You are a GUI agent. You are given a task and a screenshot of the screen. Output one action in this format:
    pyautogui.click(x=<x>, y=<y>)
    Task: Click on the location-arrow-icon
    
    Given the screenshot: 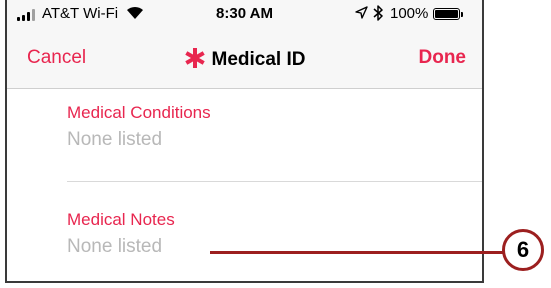 What is the action you would take?
    pyautogui.click(x=361, y=12)
    